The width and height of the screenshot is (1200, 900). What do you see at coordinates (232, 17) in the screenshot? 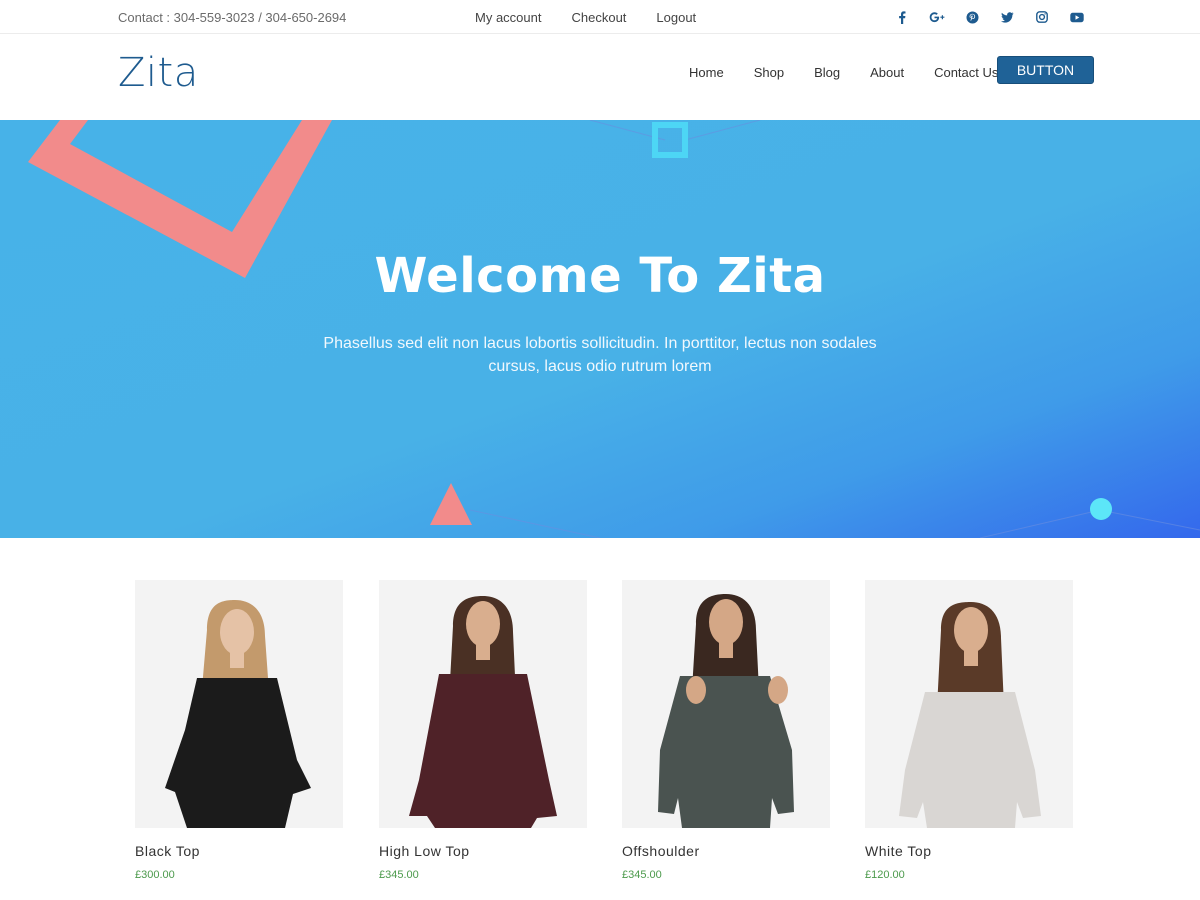
I see `contact-info: Contact : 304-559-3023 / 304-650-2694` at bounding box center [232, 17].